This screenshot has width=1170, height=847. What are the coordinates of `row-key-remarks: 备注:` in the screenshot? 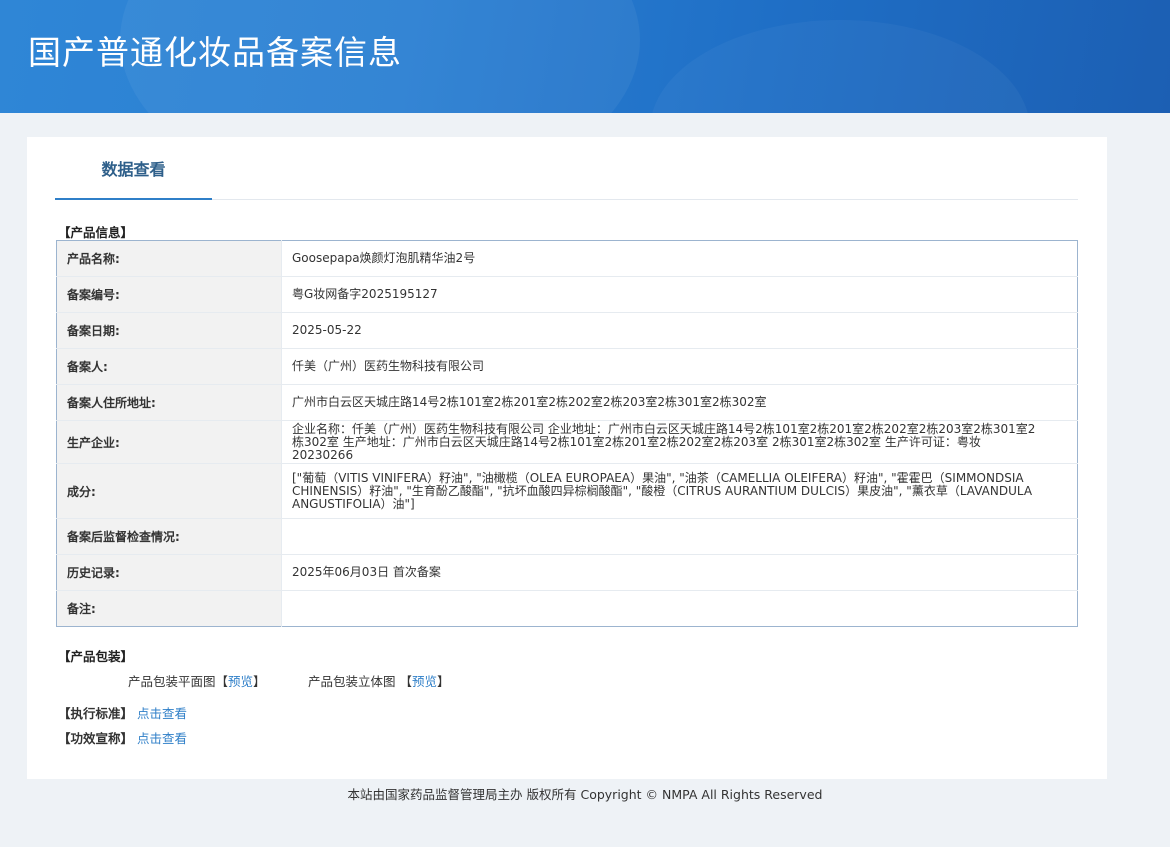 It's located at (169, 608).